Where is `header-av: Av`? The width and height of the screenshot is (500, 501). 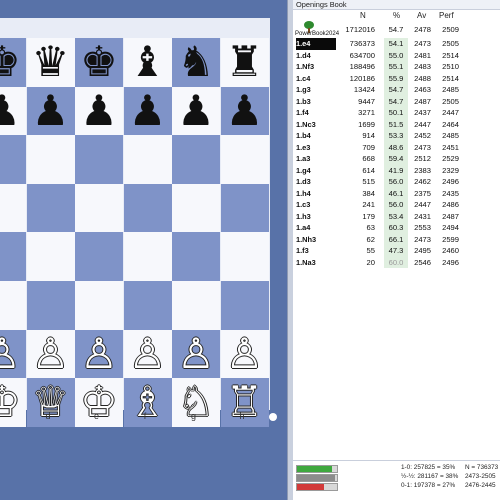 header-av: Av is located at coordinates (421, 15).